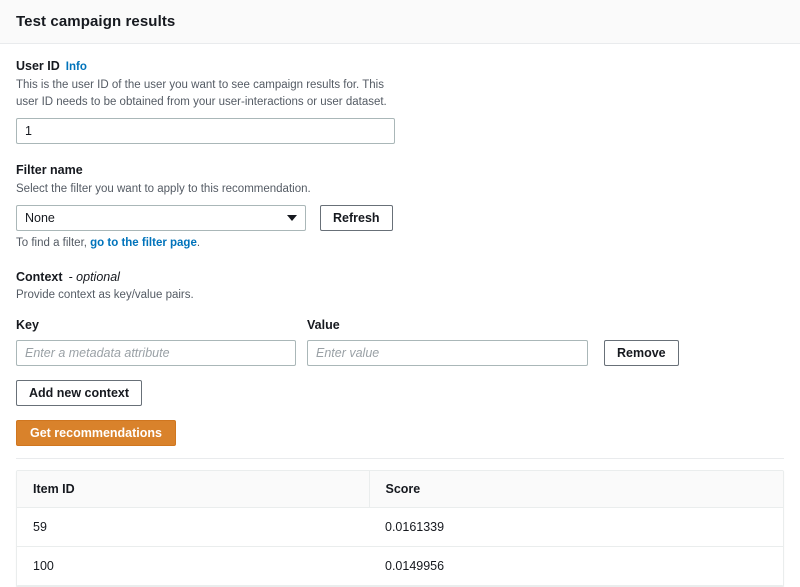 The width and height of the screenshot is (800, 587). I want to click on context-key-column-header-cell: Key, so click(161, 325).